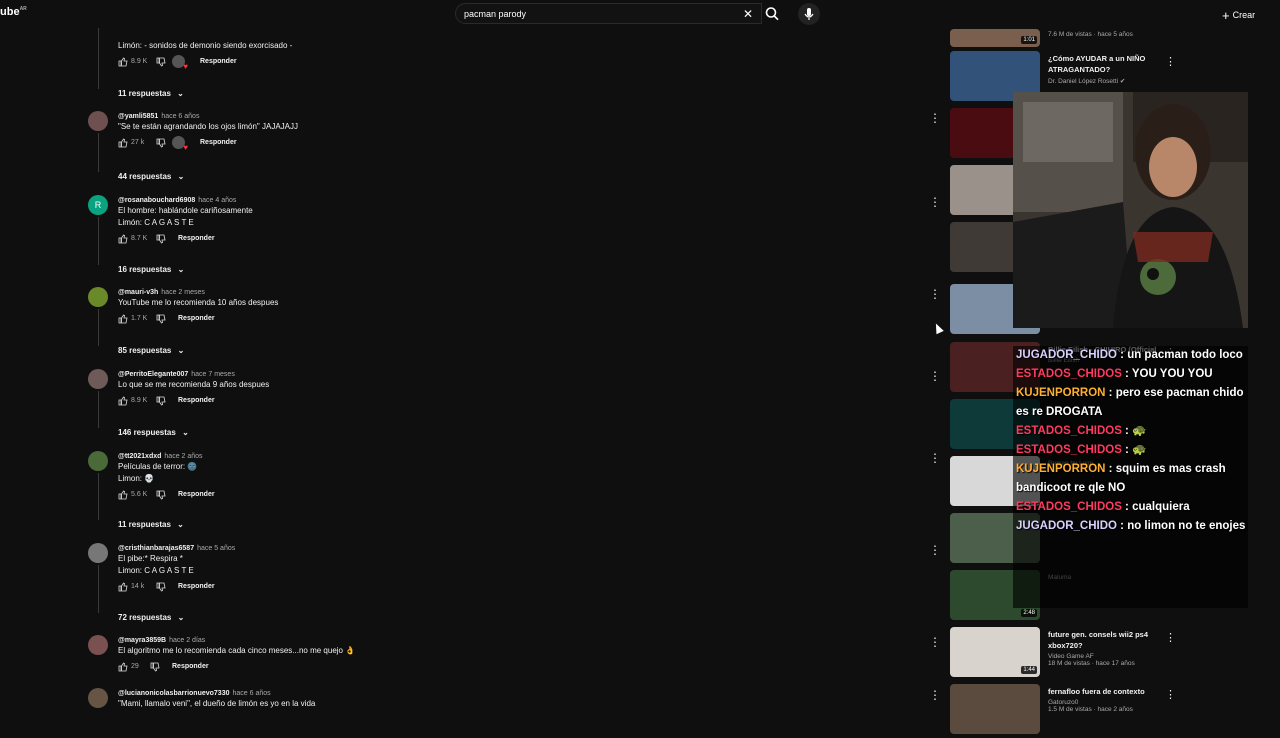 The width and height of the screenshot is (1280, 738). Describe the element at coordinates (1107, 702) in the screenshot. I see `video-channel: Gatoruzo0` at that location.